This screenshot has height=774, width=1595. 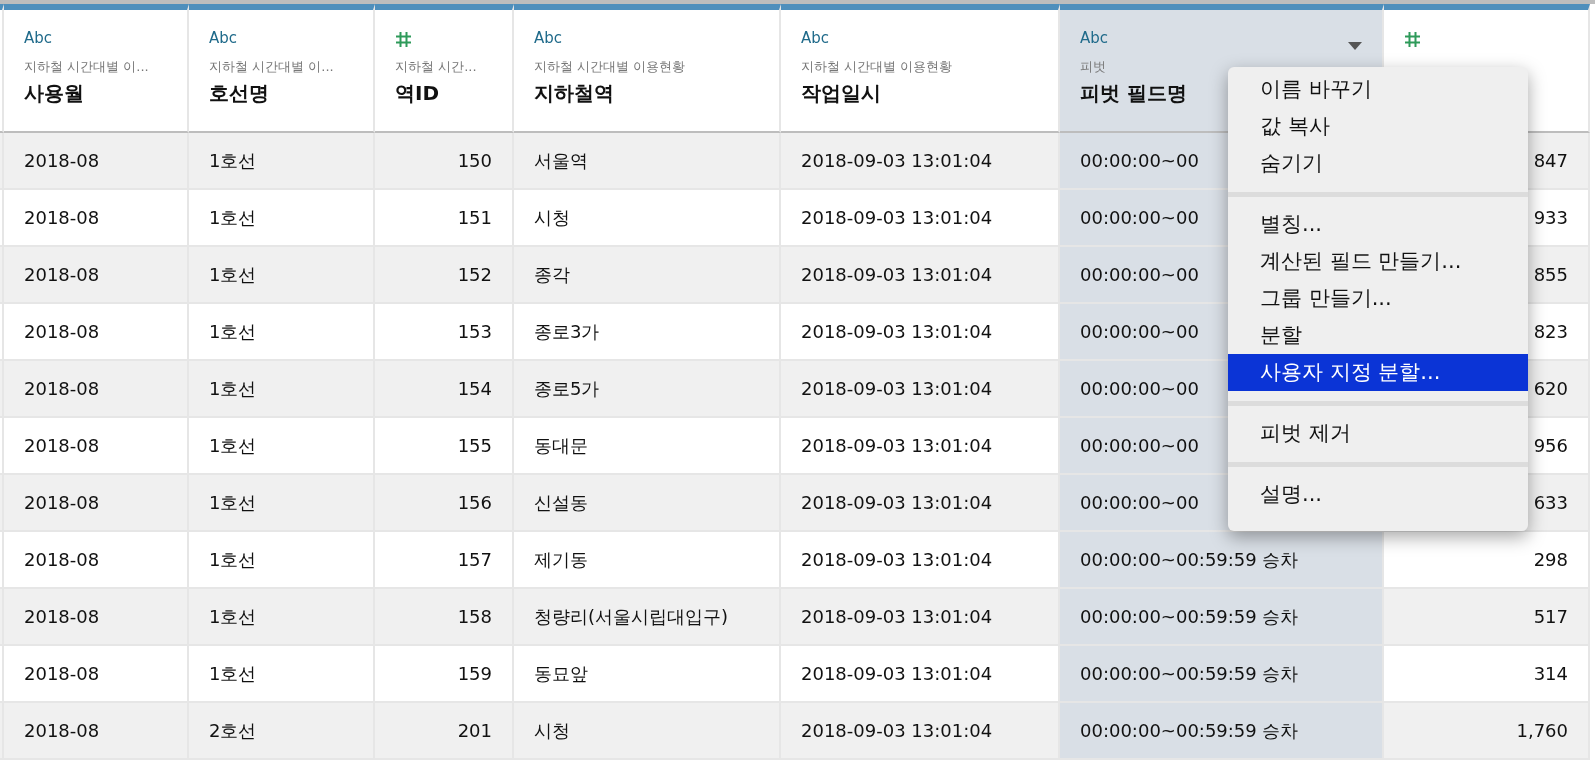 I want to click on dropdown-caret-icon, so click(x=1355, y=46).